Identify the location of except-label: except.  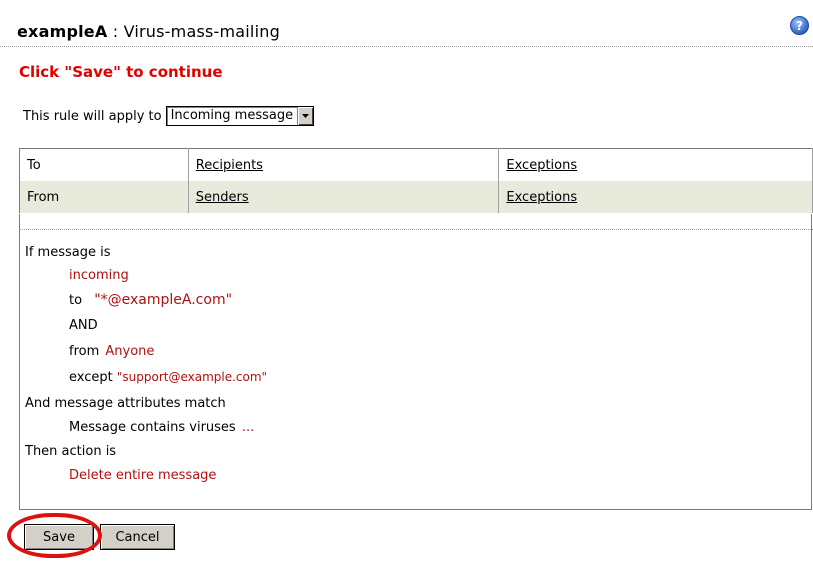
(91, 377).